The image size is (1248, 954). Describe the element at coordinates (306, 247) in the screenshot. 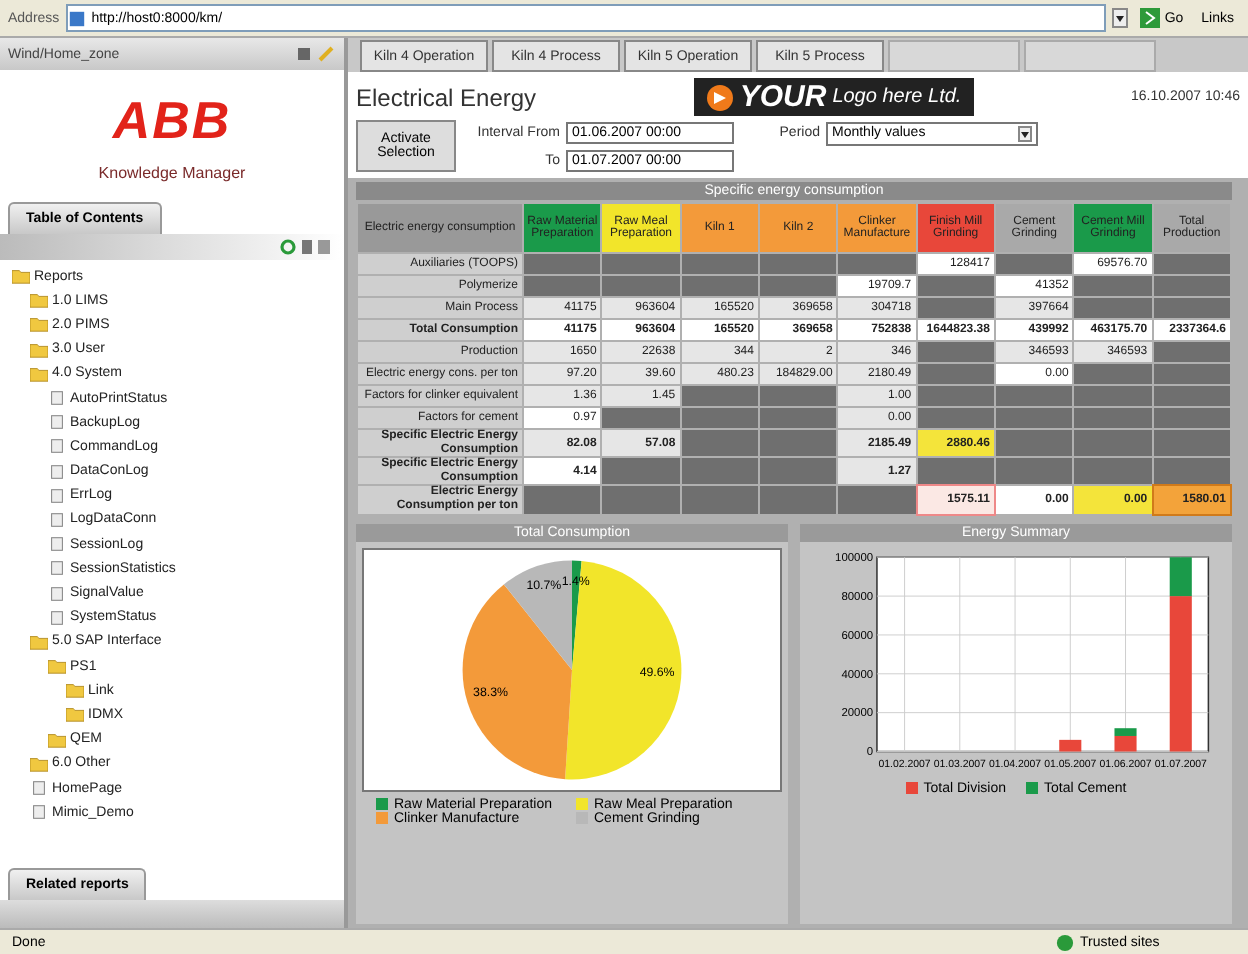

I see `refresh-icon` at that location.